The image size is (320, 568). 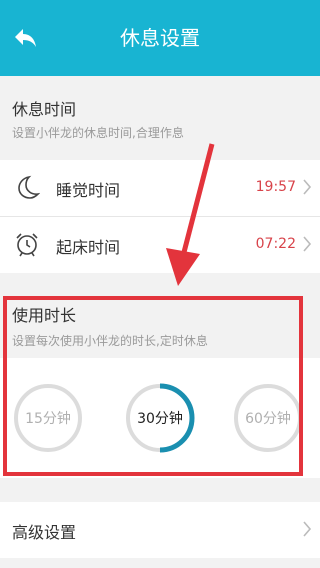 I want to click on rest-time-desc: 设置小伴龙的休息时间,合理作息, so click(x=98, y=133).